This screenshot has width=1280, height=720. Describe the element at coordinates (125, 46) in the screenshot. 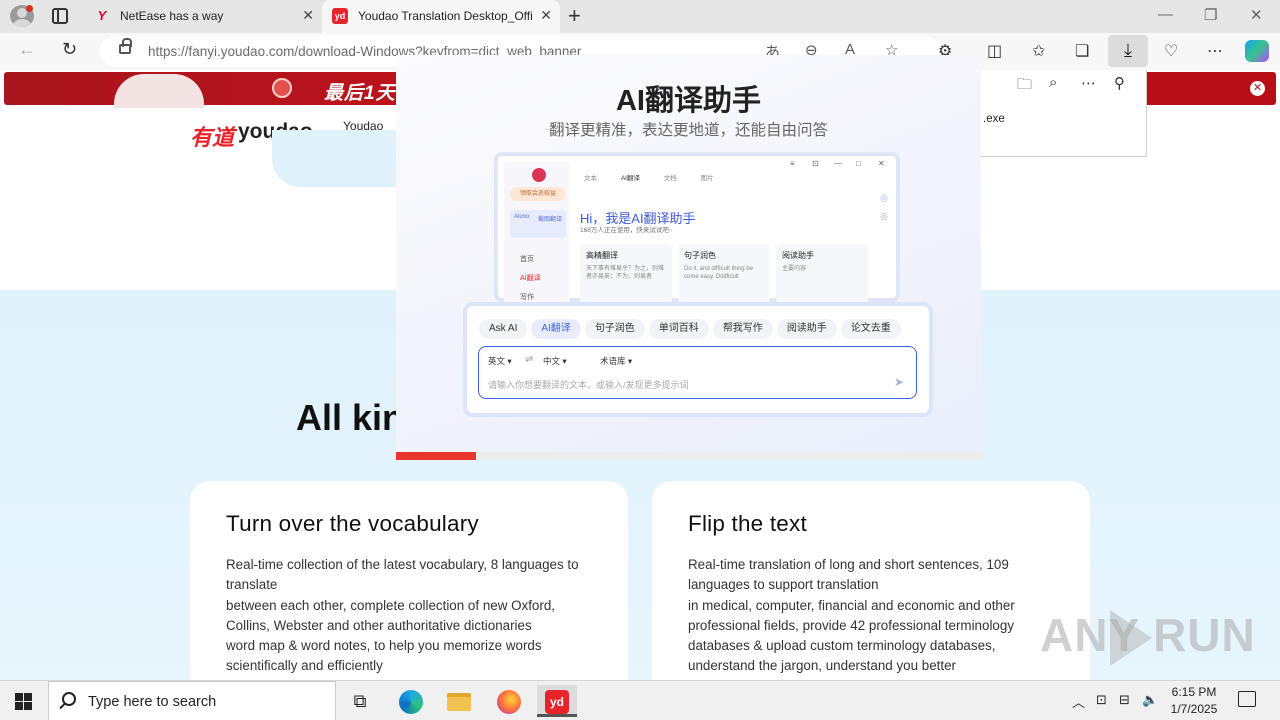

I see `lock-icon` at that location.